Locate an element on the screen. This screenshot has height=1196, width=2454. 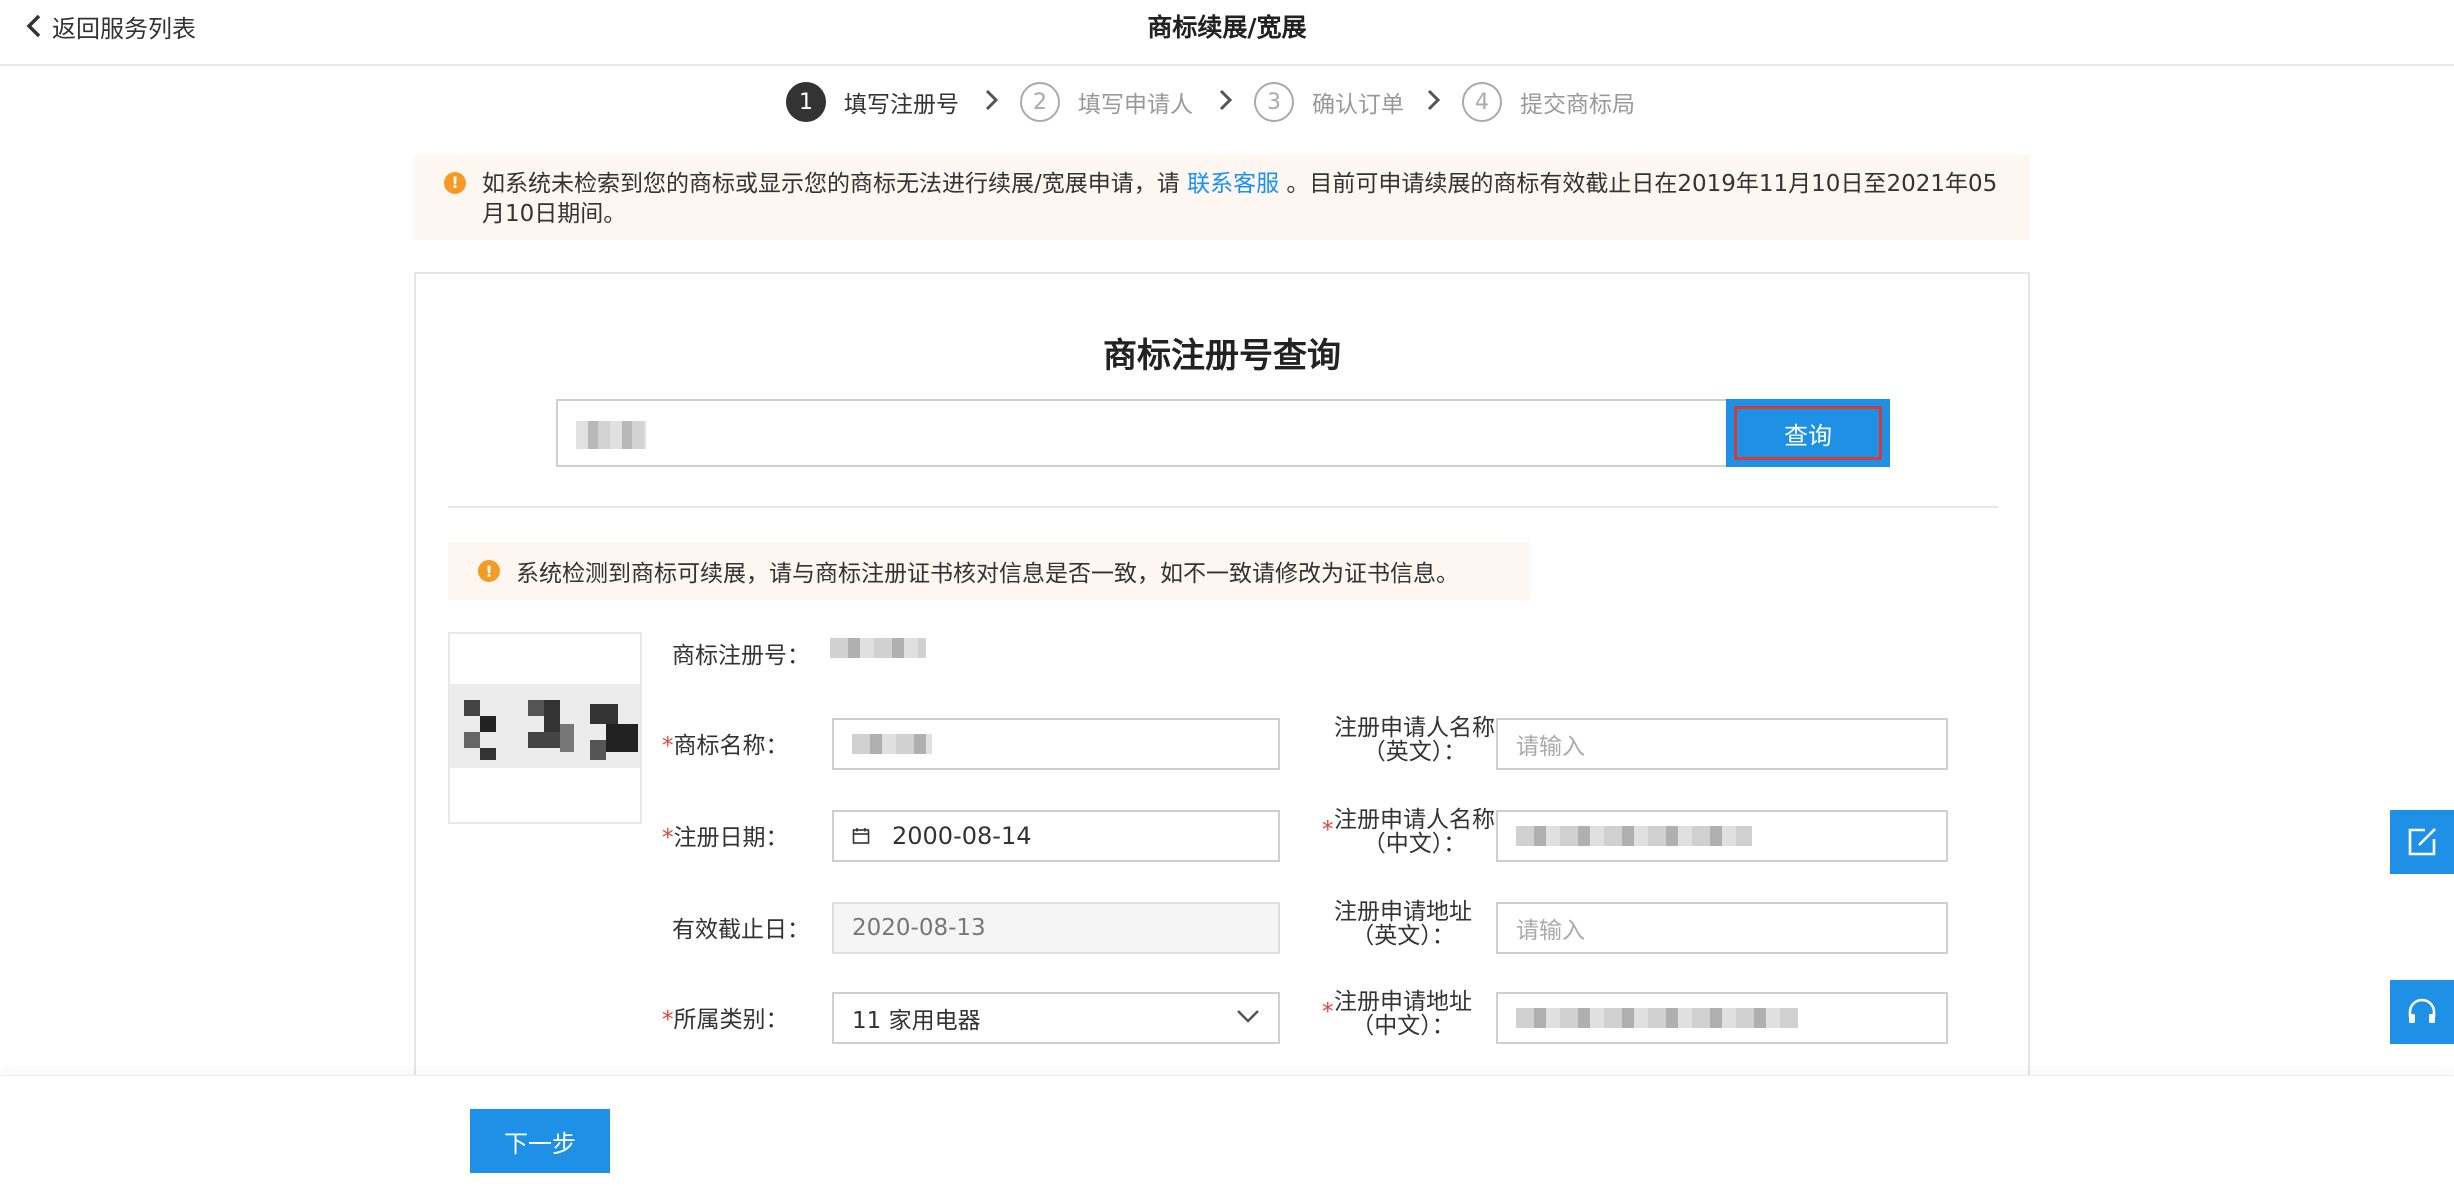
expiry-value: 2020-08-13 is located at coordinates (919, 928).